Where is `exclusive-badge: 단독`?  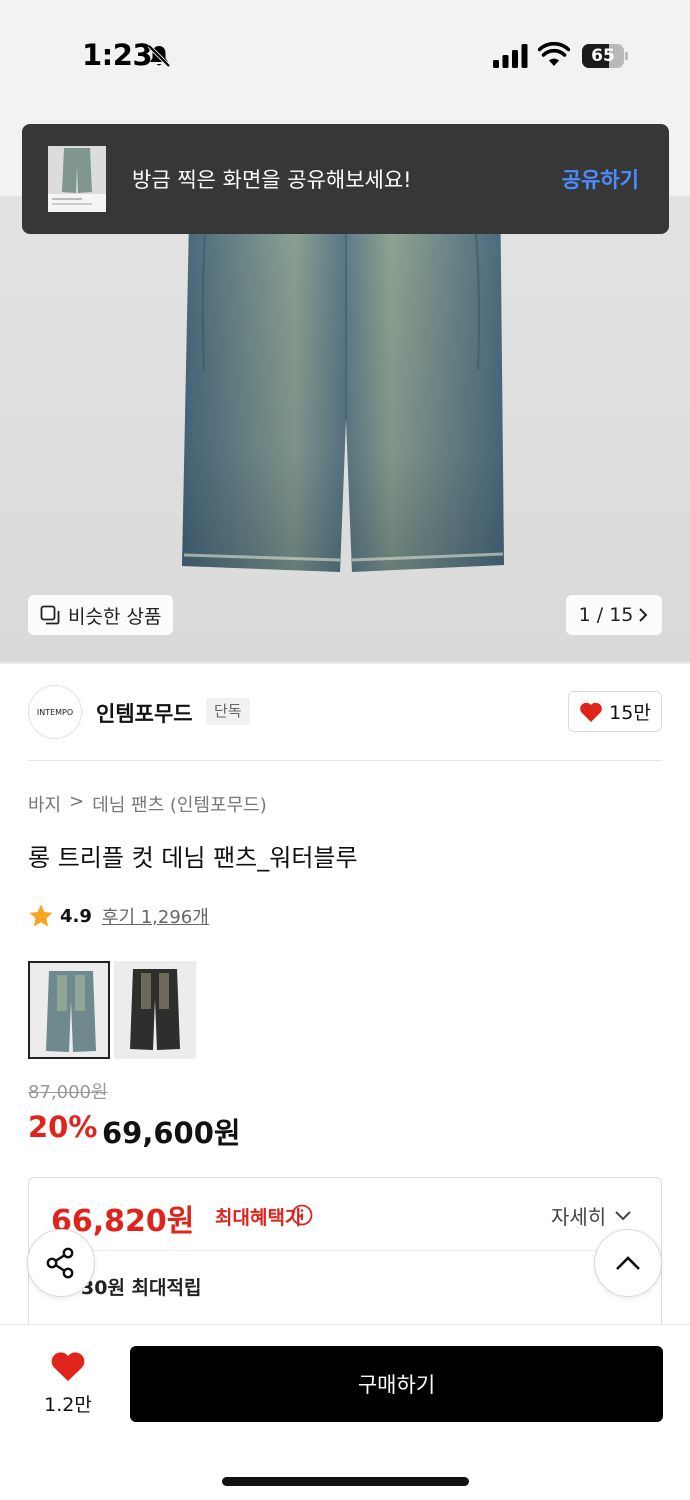
exclusive-badge: 단독 is located at coordinates (228, 711).